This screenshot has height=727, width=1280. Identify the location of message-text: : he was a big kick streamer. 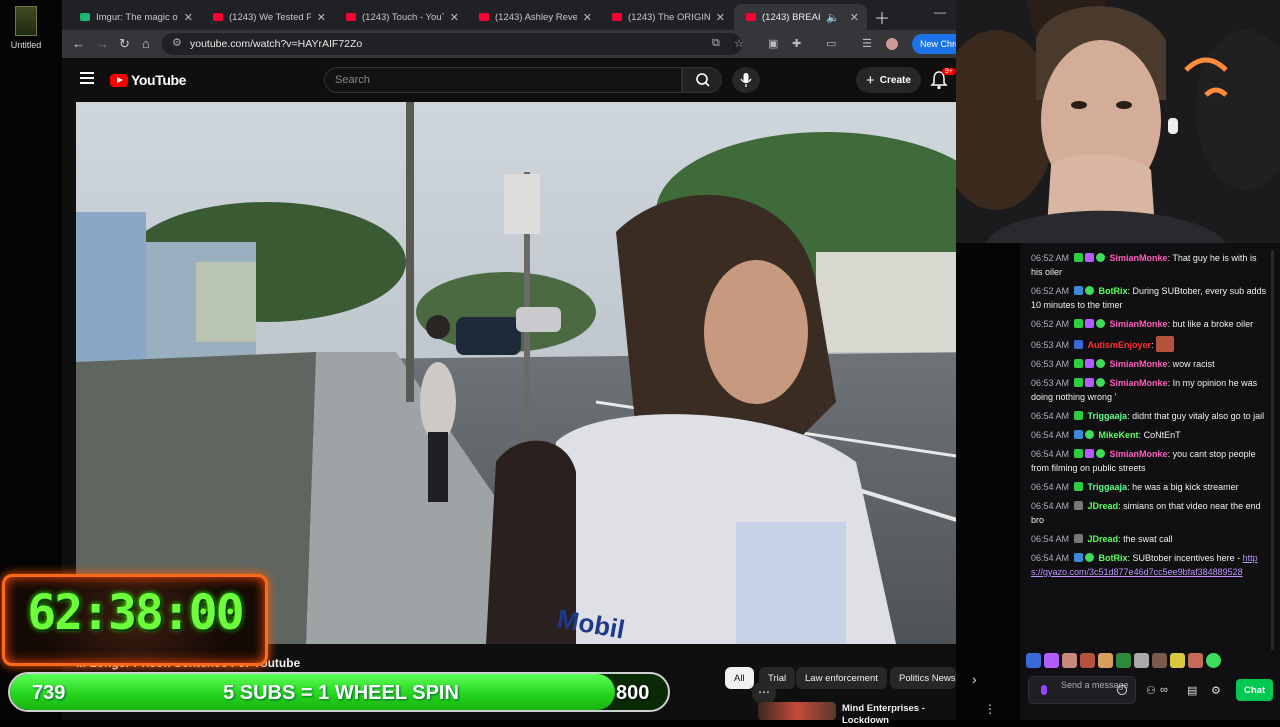
(1183, 487).